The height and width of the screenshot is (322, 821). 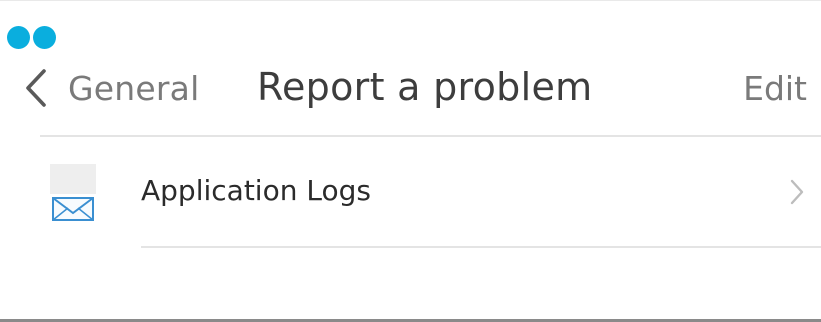 What do you see at coordinates (73, 194) in the screenshot?
I see `mail-envelope-icon` at bounding box center [73, 194].